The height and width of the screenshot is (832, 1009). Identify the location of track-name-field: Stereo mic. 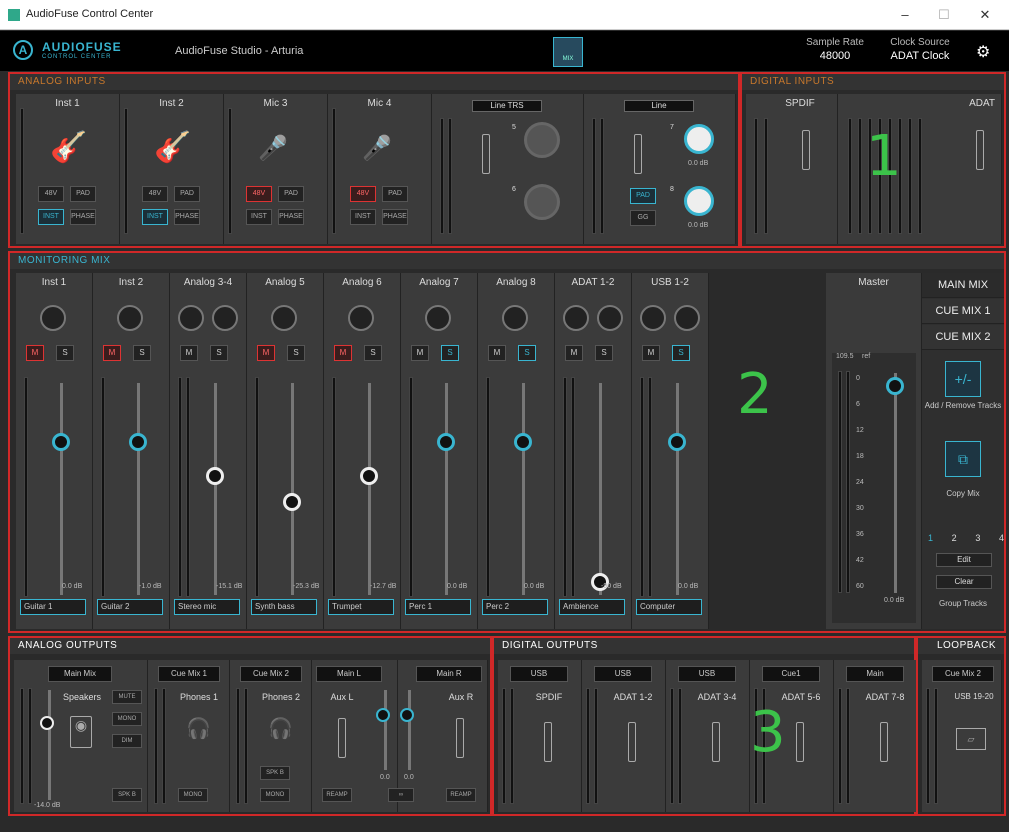
(207, 607).